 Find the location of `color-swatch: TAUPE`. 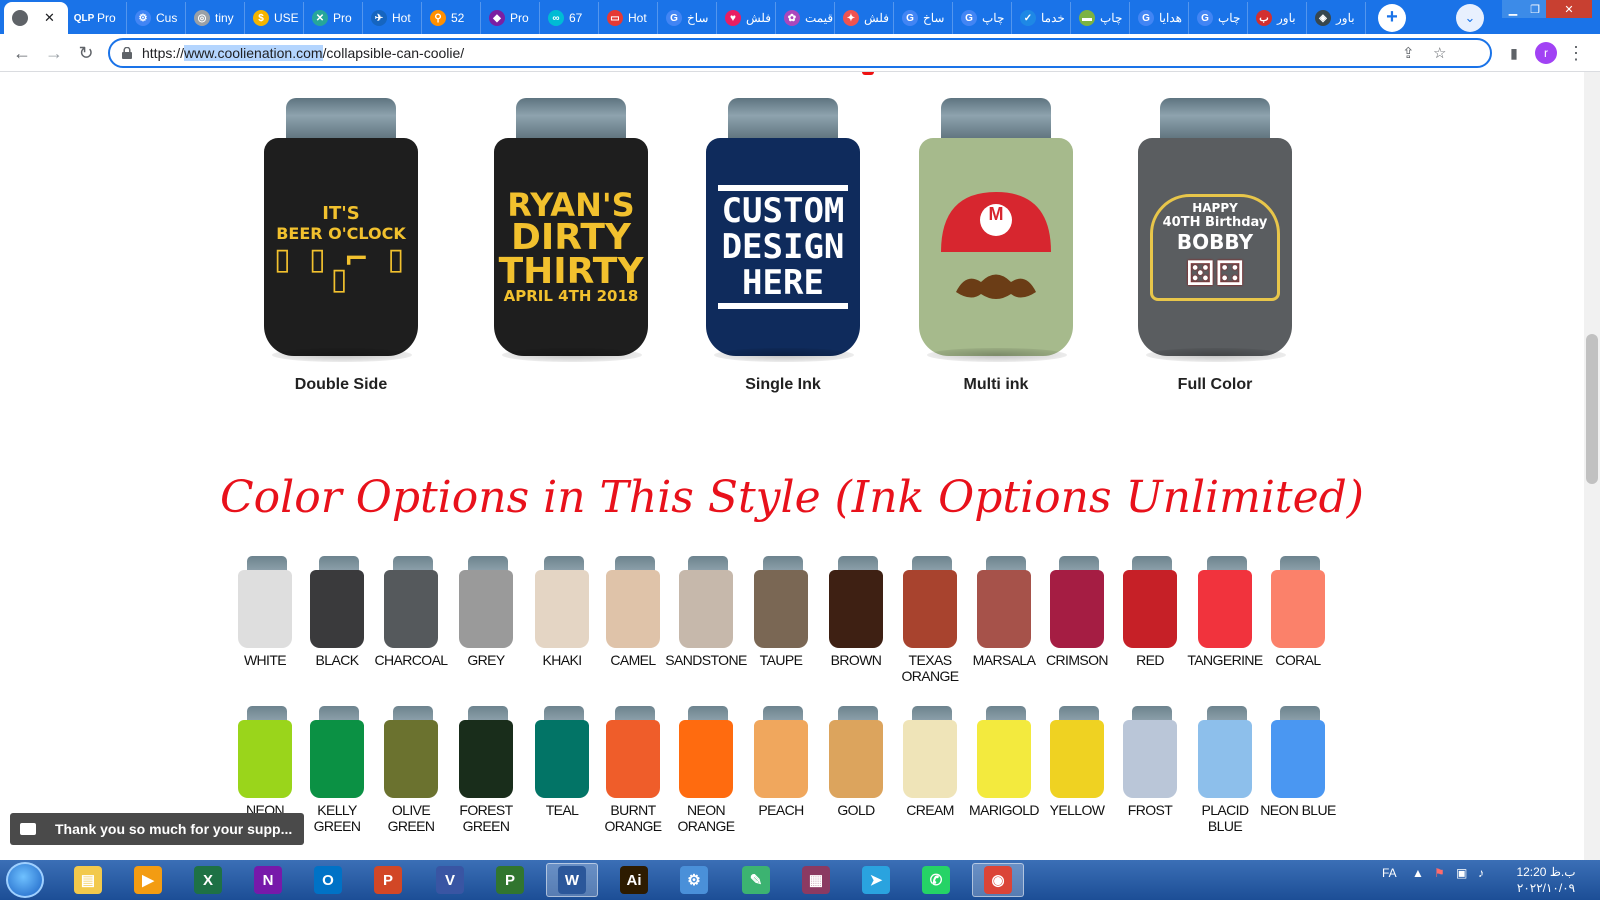

color-swatch: TAUPE is located at coordinates (783, 621).